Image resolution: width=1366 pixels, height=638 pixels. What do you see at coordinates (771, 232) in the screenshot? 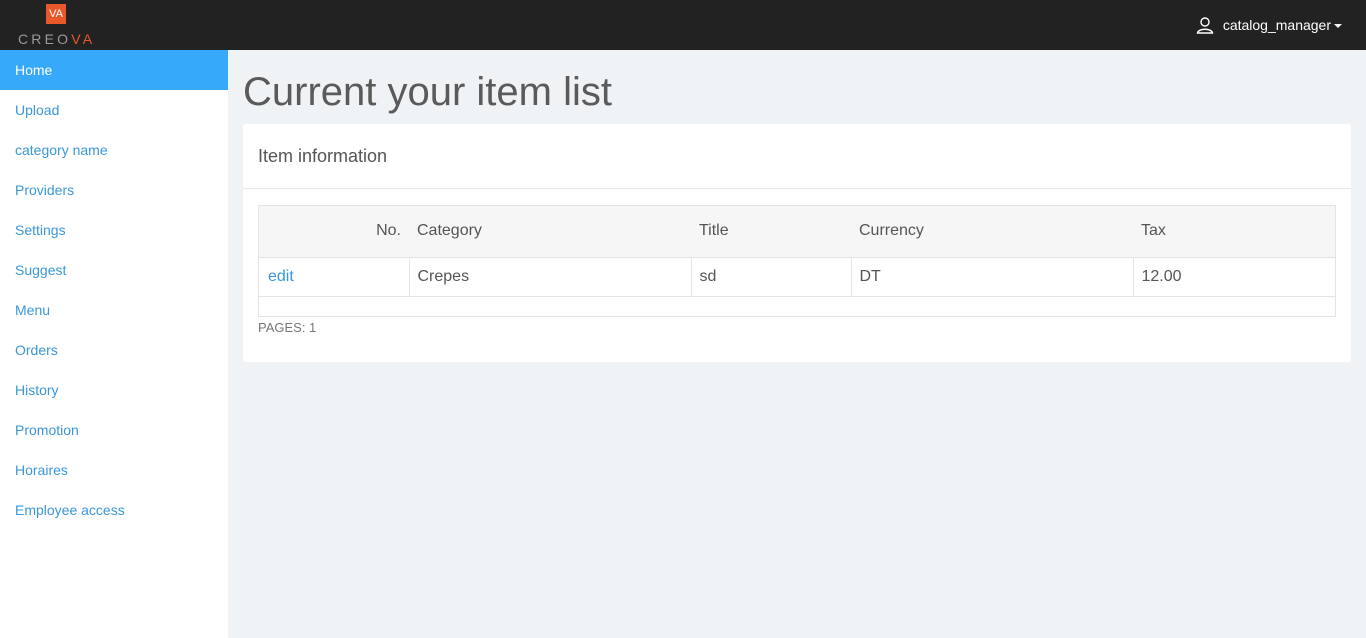
I see `column-header-title: Title` at bounding box center [771, 232].